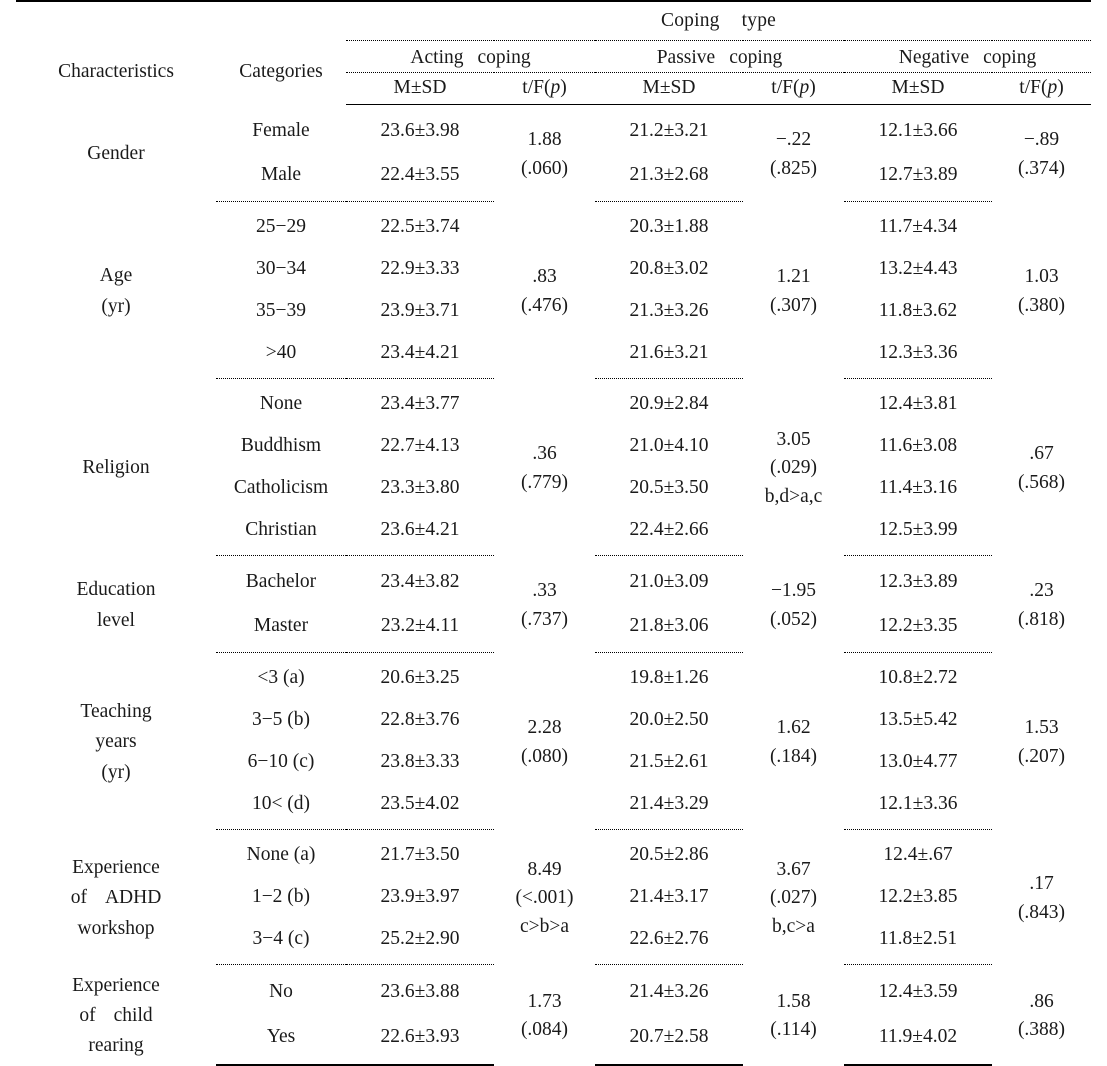  What do you see at coordinates (918, 806) in the screenshot?
I see `negative-msd-cell: 12.1±3.36` at bounding box center [918, 806].